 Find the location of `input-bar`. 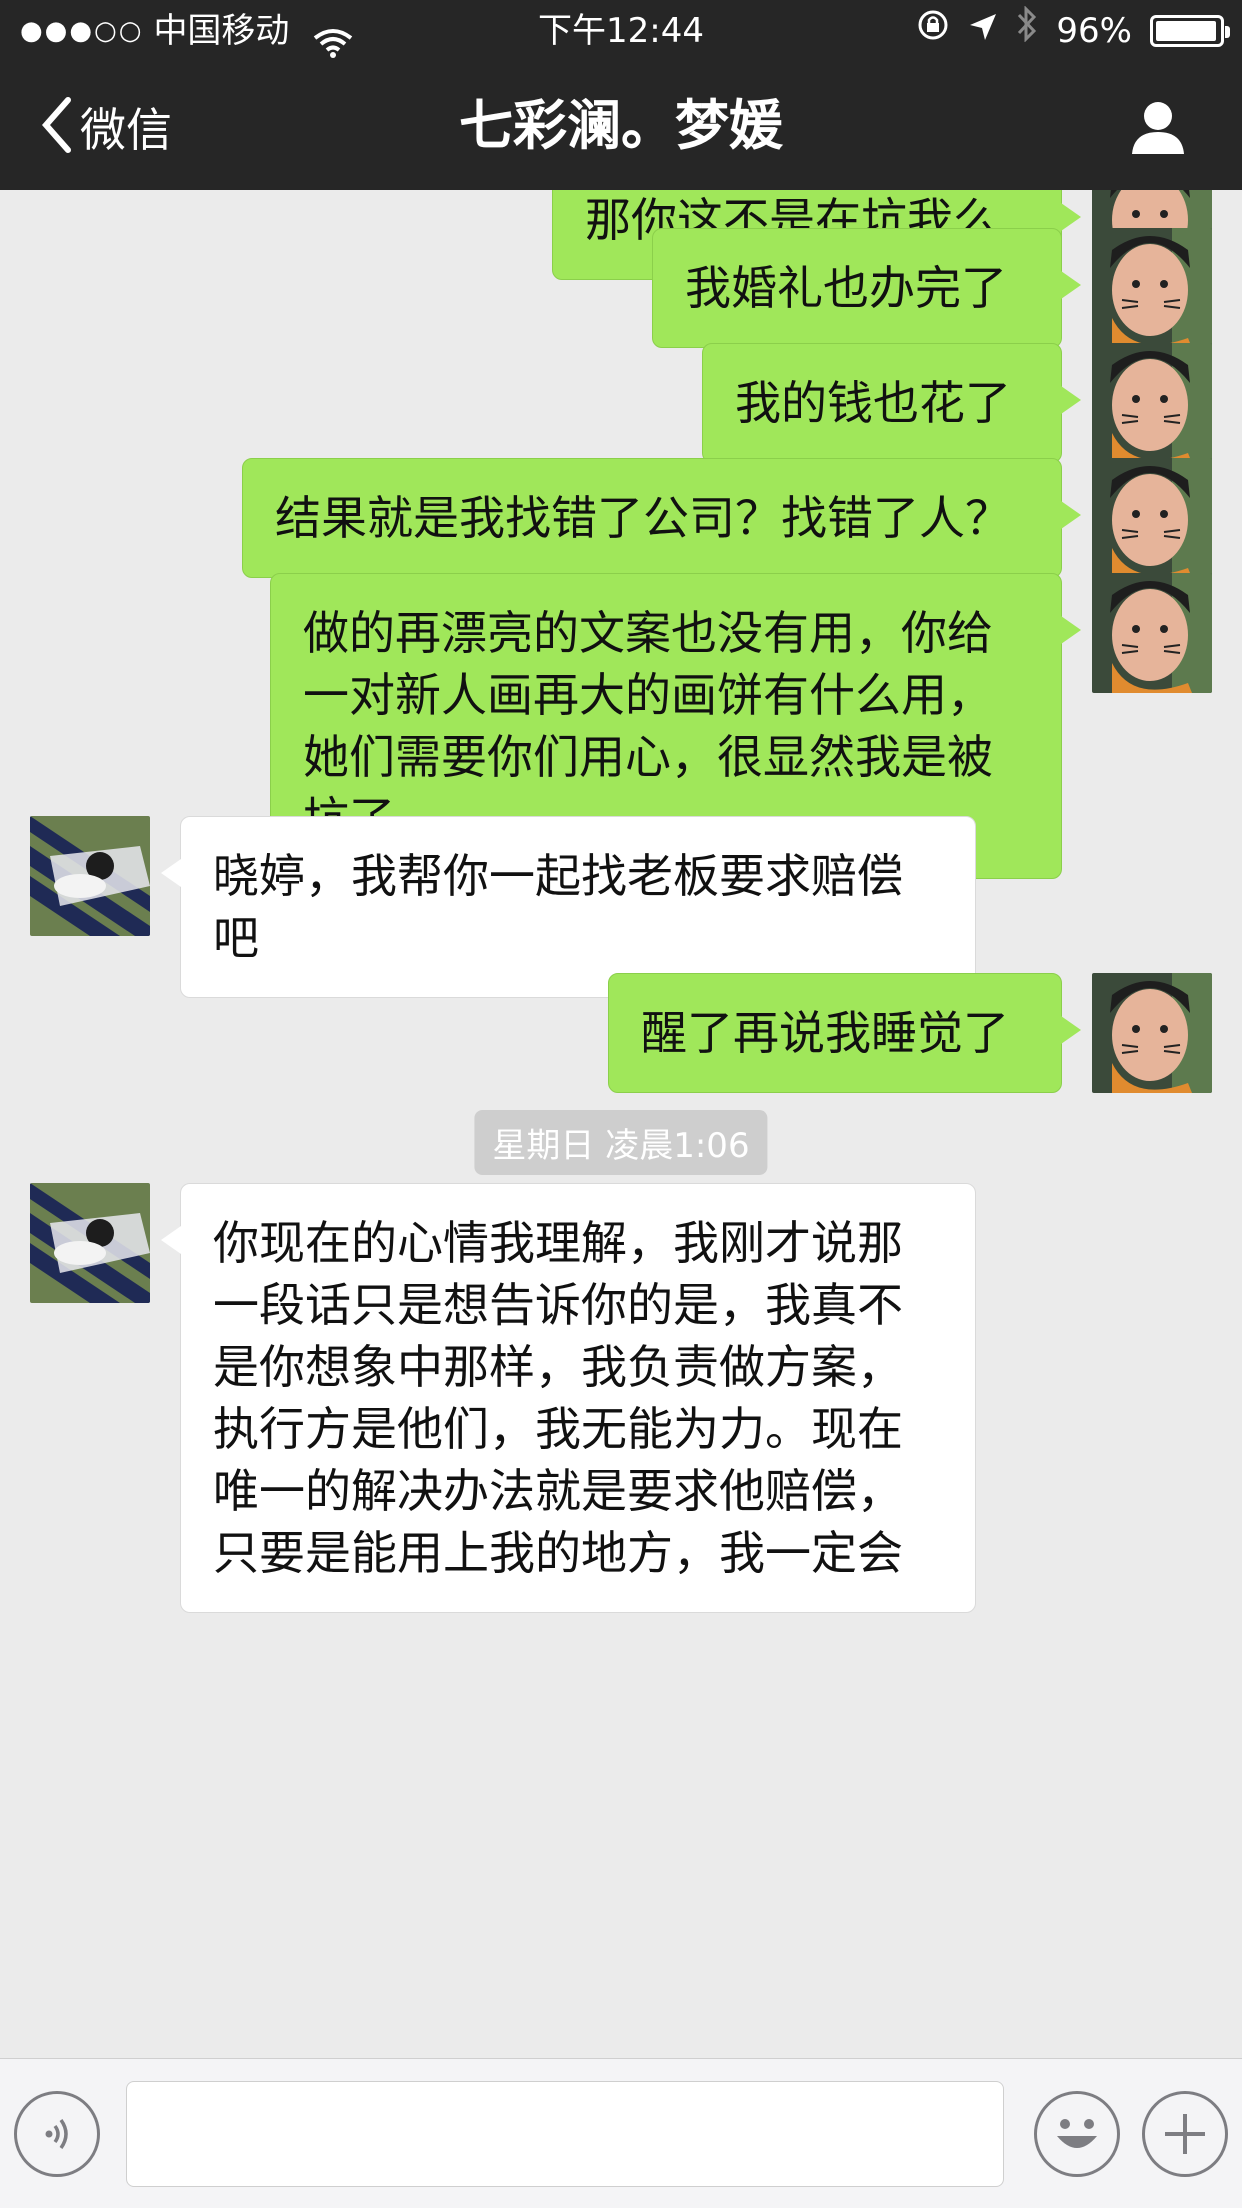

input-bar is located at coordinates (621, 2133).